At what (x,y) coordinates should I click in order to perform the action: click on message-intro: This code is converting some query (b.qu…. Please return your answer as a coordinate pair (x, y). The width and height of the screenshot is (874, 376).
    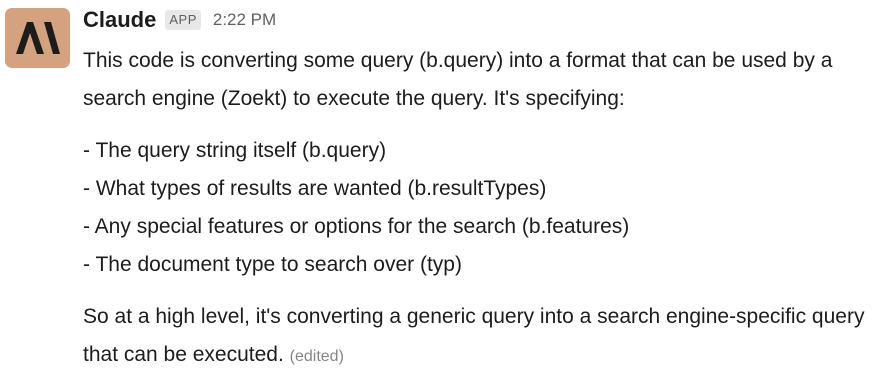
    Looking at the image, I should click on (458, 79).